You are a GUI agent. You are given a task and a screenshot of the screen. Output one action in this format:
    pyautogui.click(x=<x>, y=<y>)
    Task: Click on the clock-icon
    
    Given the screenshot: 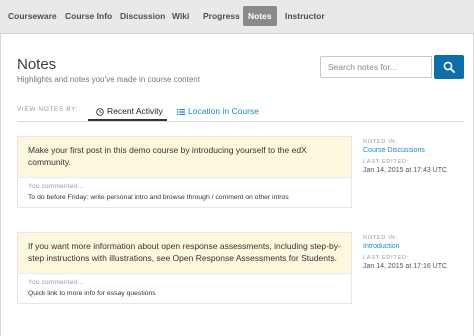 What is the action you would take?
    pyautogui.click(x=100, y=112)
    